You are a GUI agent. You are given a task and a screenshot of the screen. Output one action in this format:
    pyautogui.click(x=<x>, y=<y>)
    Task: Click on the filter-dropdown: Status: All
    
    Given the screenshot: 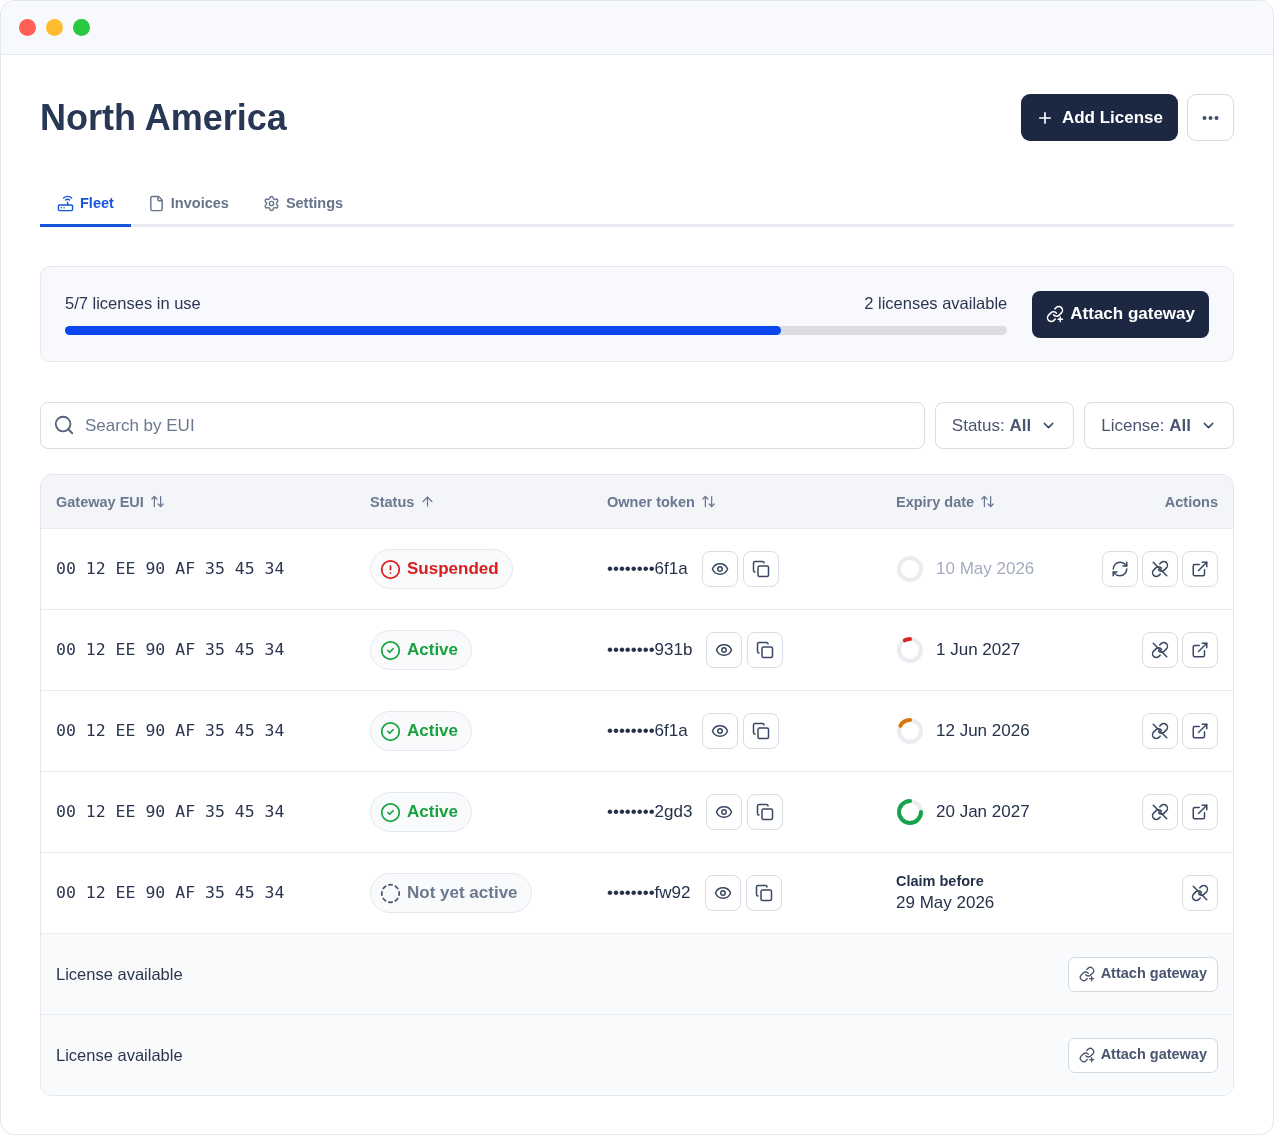 What is the action you would take?
    pyautogui.click(x=1004, y=425)
    